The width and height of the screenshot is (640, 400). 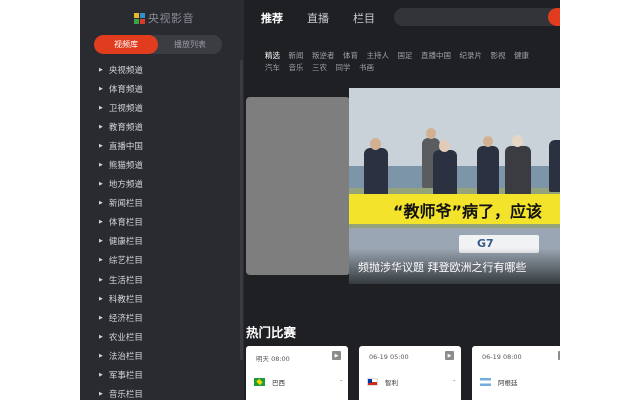 I want to click on search-button, so click(x=554, y=17).